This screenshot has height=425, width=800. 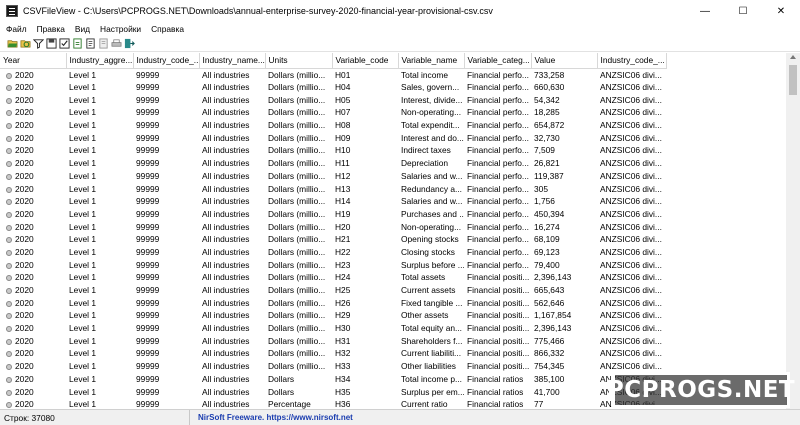 What do you see at coordinates (428, 366) in the screenshot?
I see `table-cell: Other liabilities` at bounding box center [428, 366].